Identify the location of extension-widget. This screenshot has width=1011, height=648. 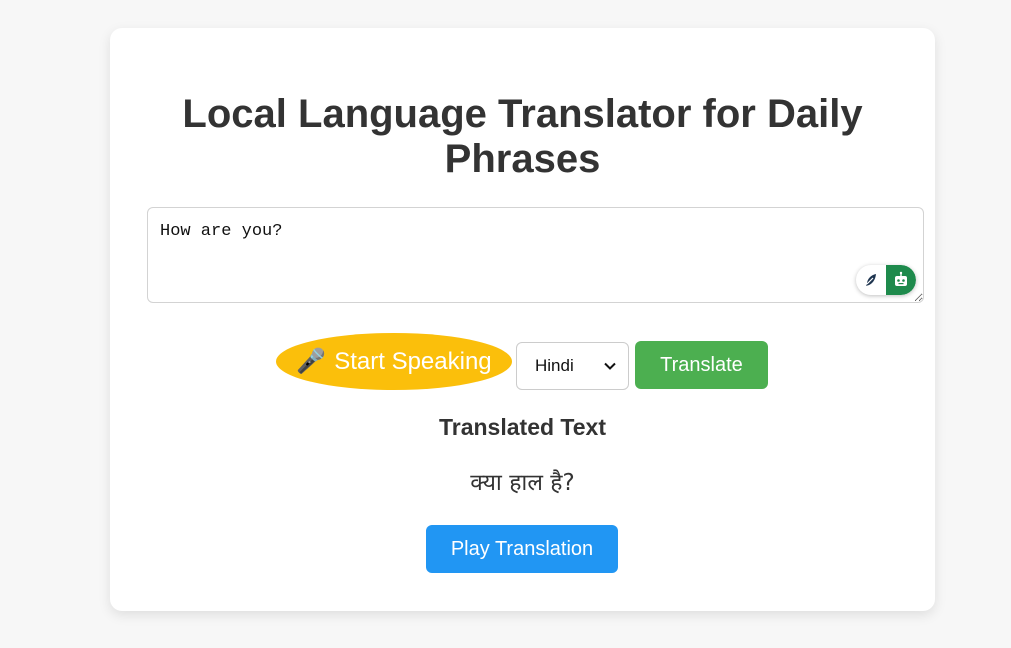
(886, 280).